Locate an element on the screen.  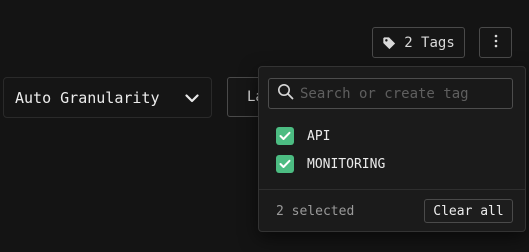
checkbox-monitoring is located at coordinates (285, 164).